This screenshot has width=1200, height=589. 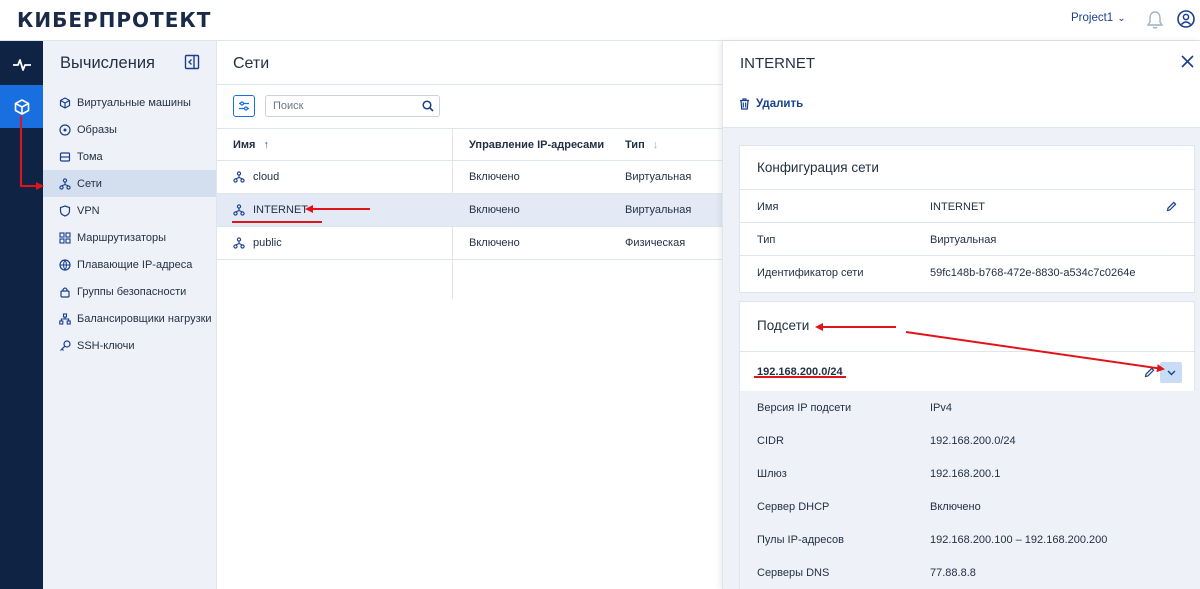 What do you see at coordinates (470, 84) in the screenshot?
I see `divider` at bounding box center [470, 84].